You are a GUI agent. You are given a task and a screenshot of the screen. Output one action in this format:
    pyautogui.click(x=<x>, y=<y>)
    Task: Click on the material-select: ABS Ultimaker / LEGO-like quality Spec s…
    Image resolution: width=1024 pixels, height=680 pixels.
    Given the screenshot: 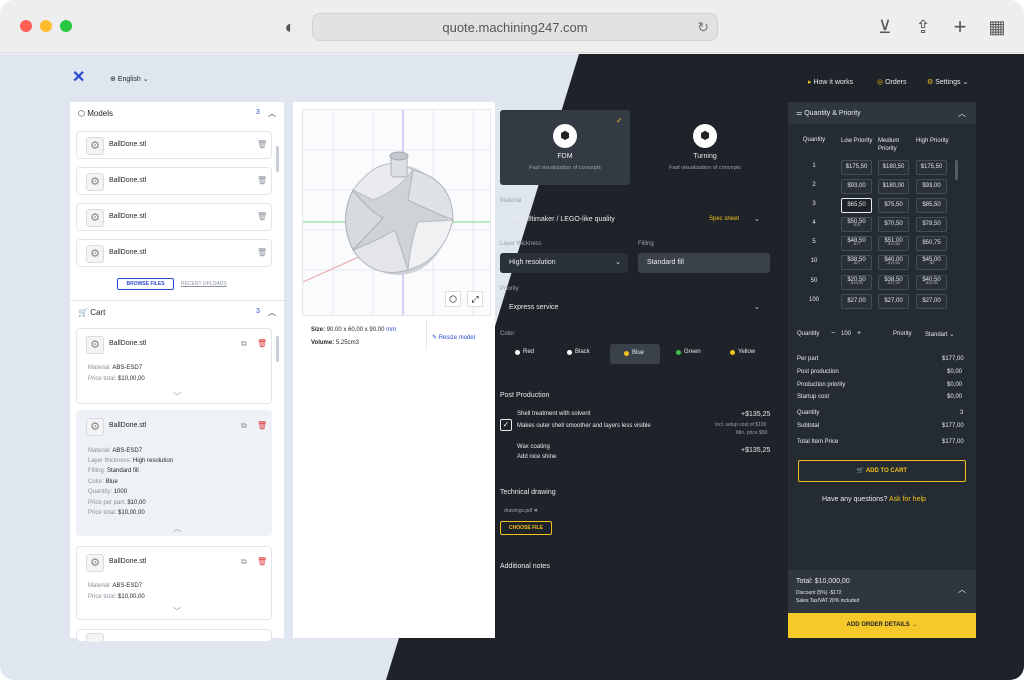 What is the action you would take?
    pyautogui.click(x=635, y=220)
    